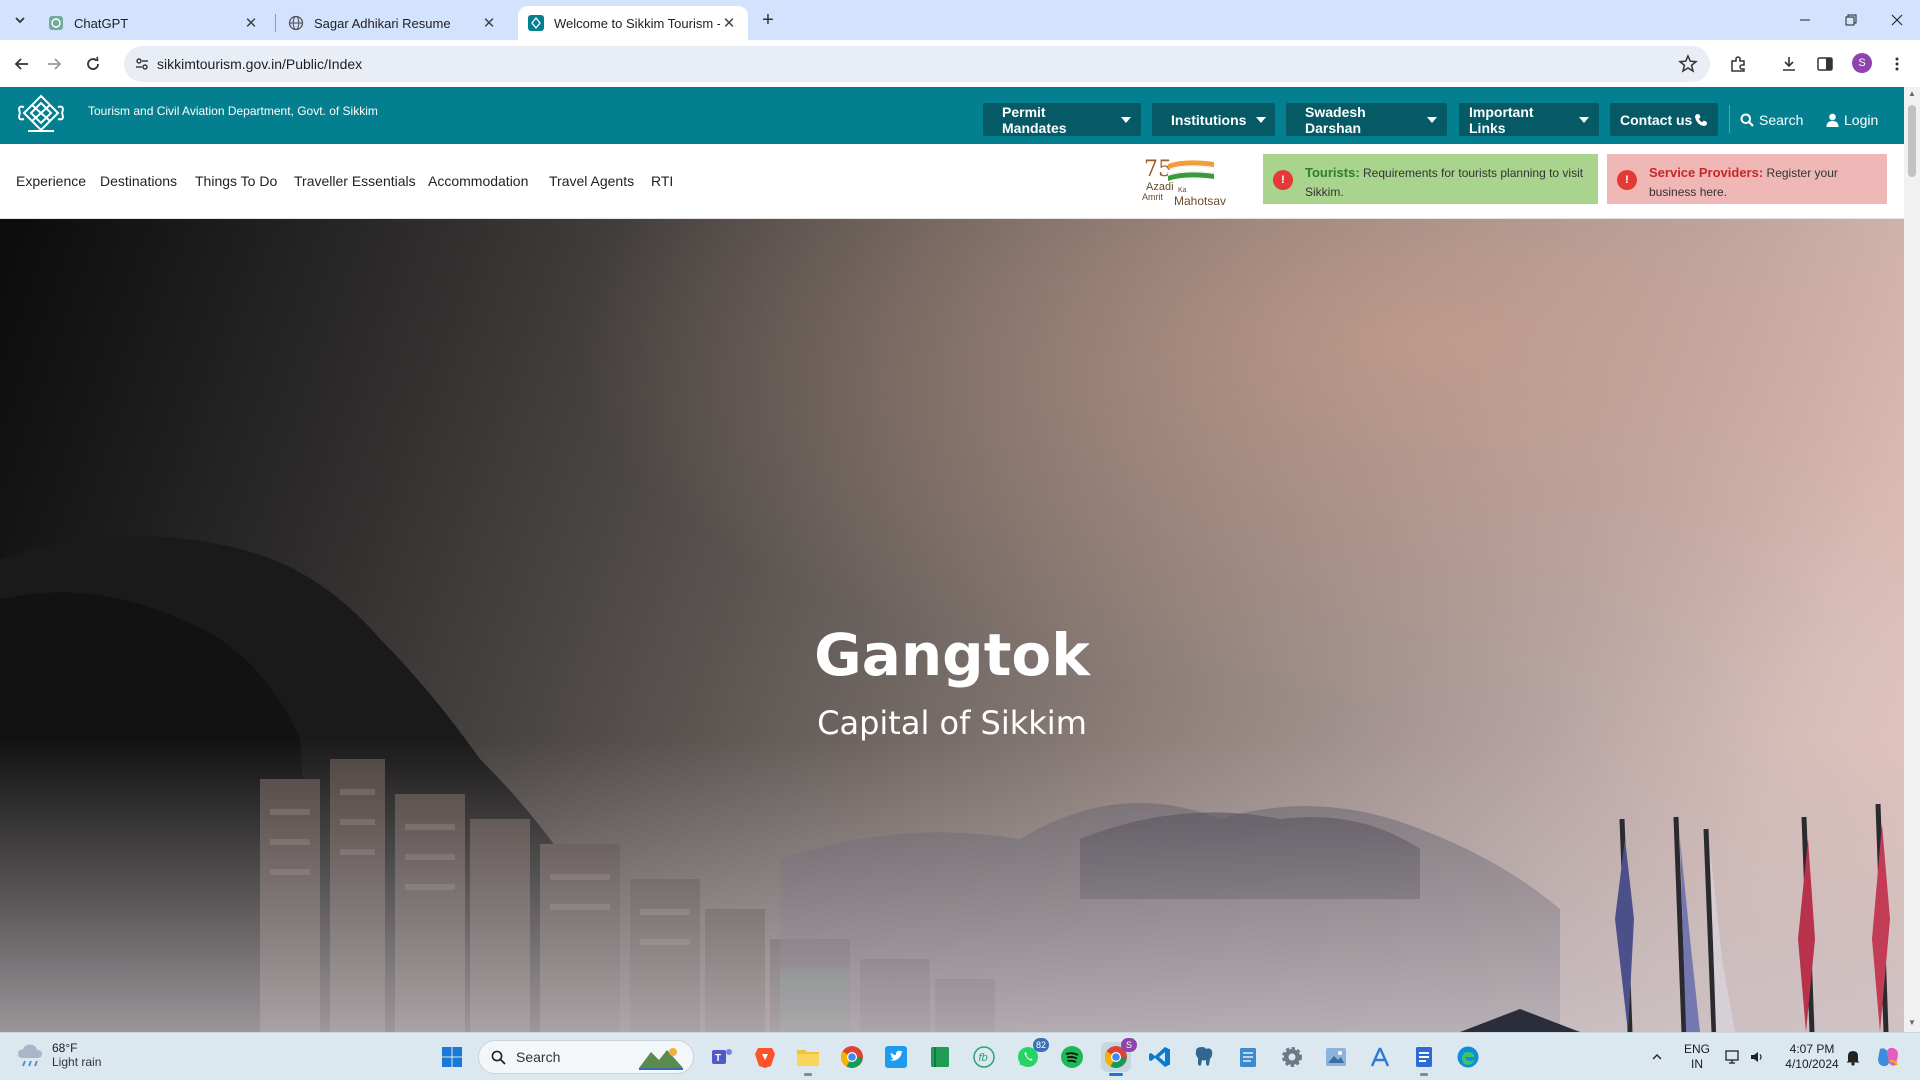 The height and width of the screenshot is (1080, 1920). Describe the element at coordinates (1912, 141) in the screenshot. I see `scrollbar-thumb` at that location.